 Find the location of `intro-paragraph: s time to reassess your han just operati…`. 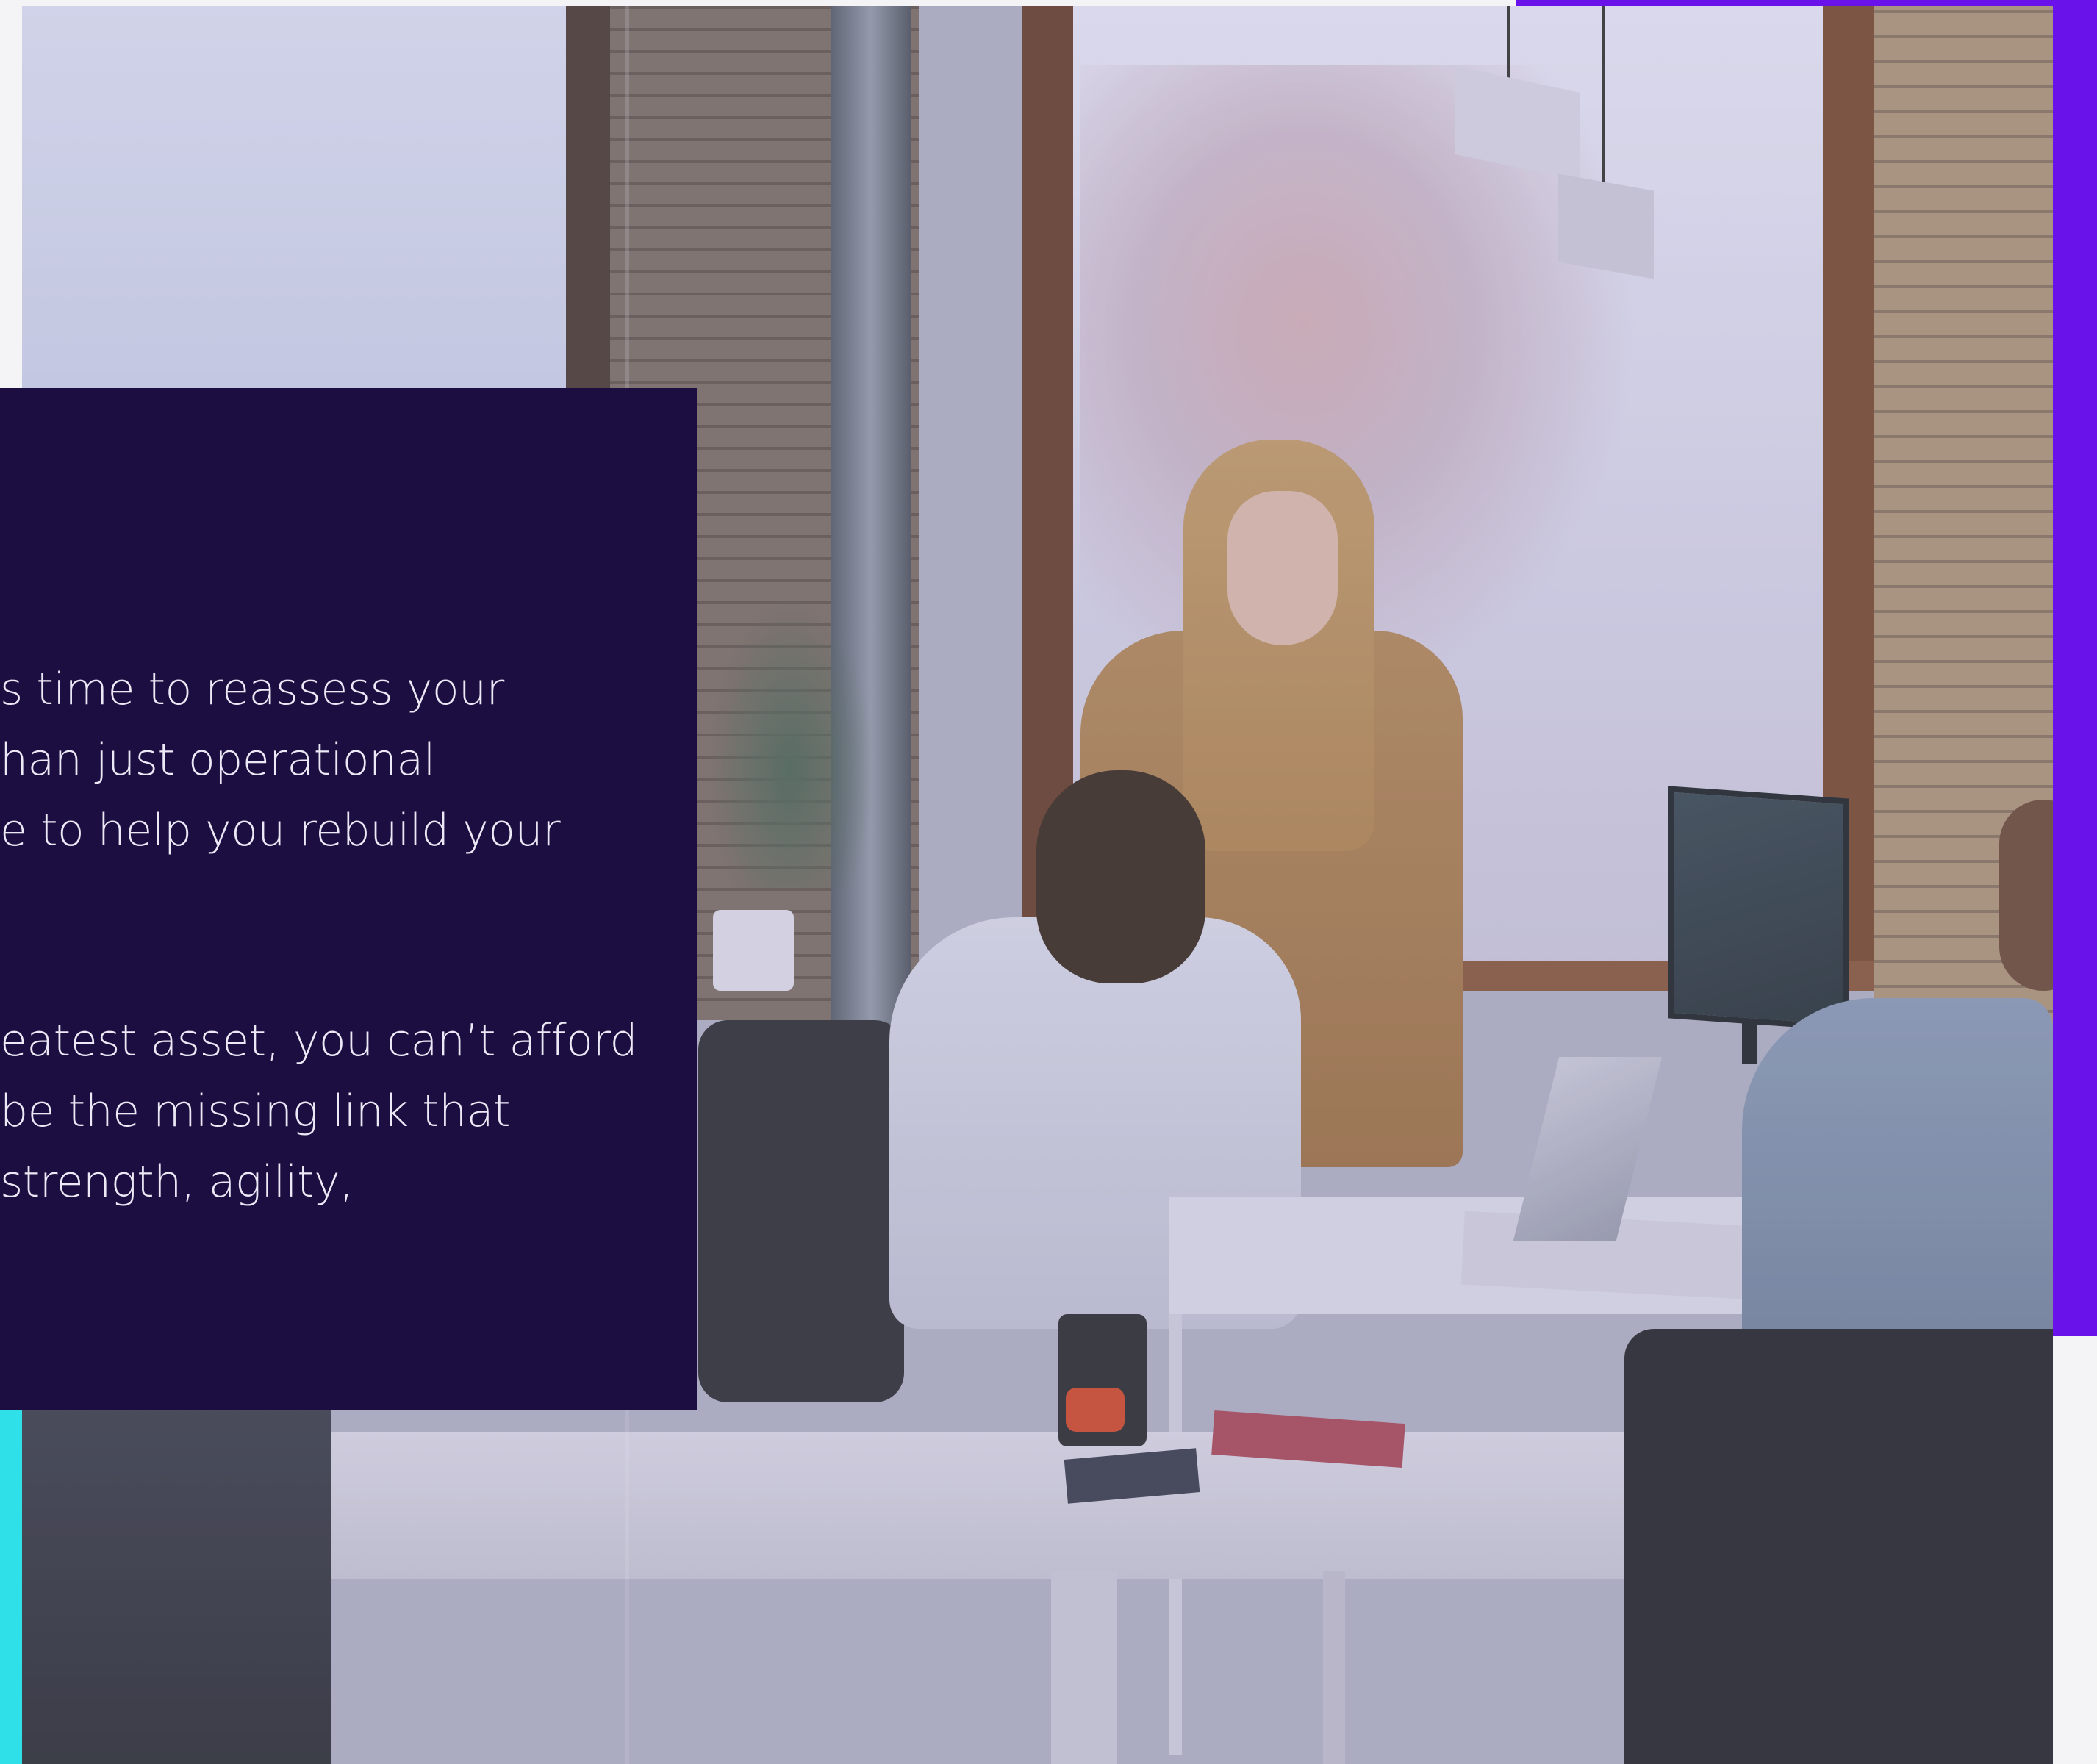

intro-paragraph: s time to reassess your han just operati… is located at coordinates (301, 760).